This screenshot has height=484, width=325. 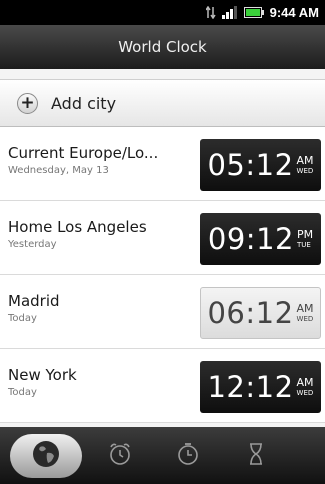 I want to click on alarm-clock-icon, so click(x=120, y=456).